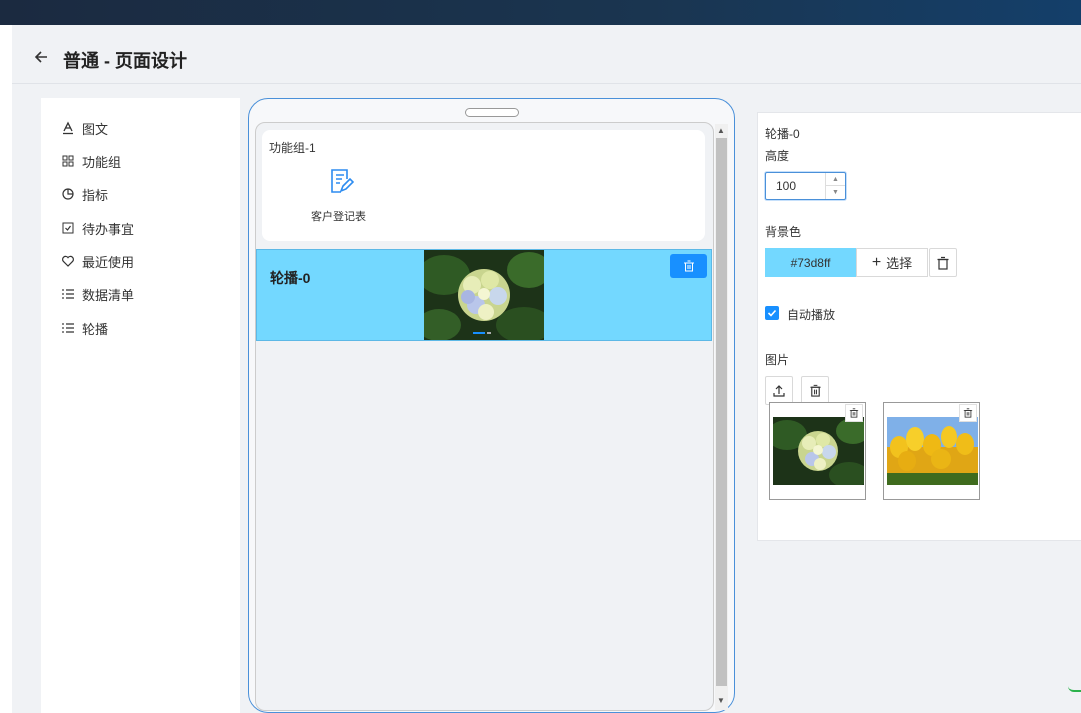 This screenshot has height=713, width=1081. I want to click on tulips-image, so click(932, 451).